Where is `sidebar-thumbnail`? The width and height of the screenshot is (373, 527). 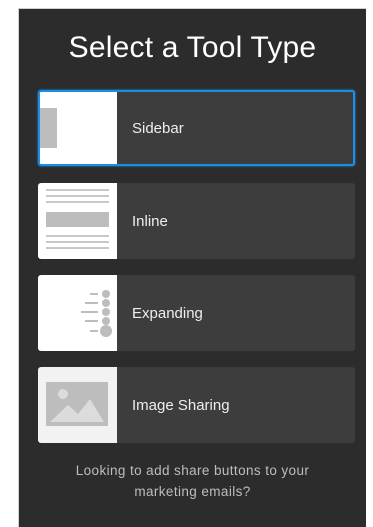
sidebar-thumbnail is located at coordinates (78, 128).